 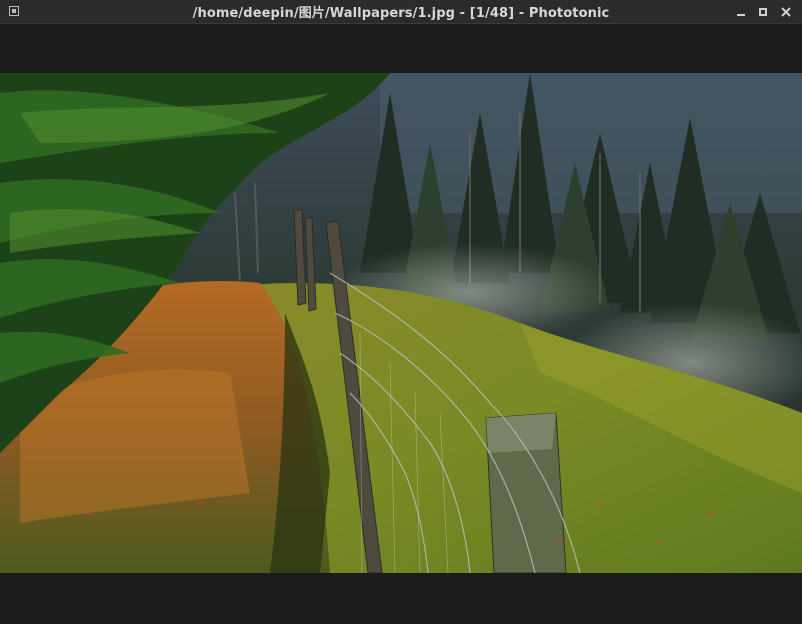 I want to click on close-button, so click(x=786, y=12).